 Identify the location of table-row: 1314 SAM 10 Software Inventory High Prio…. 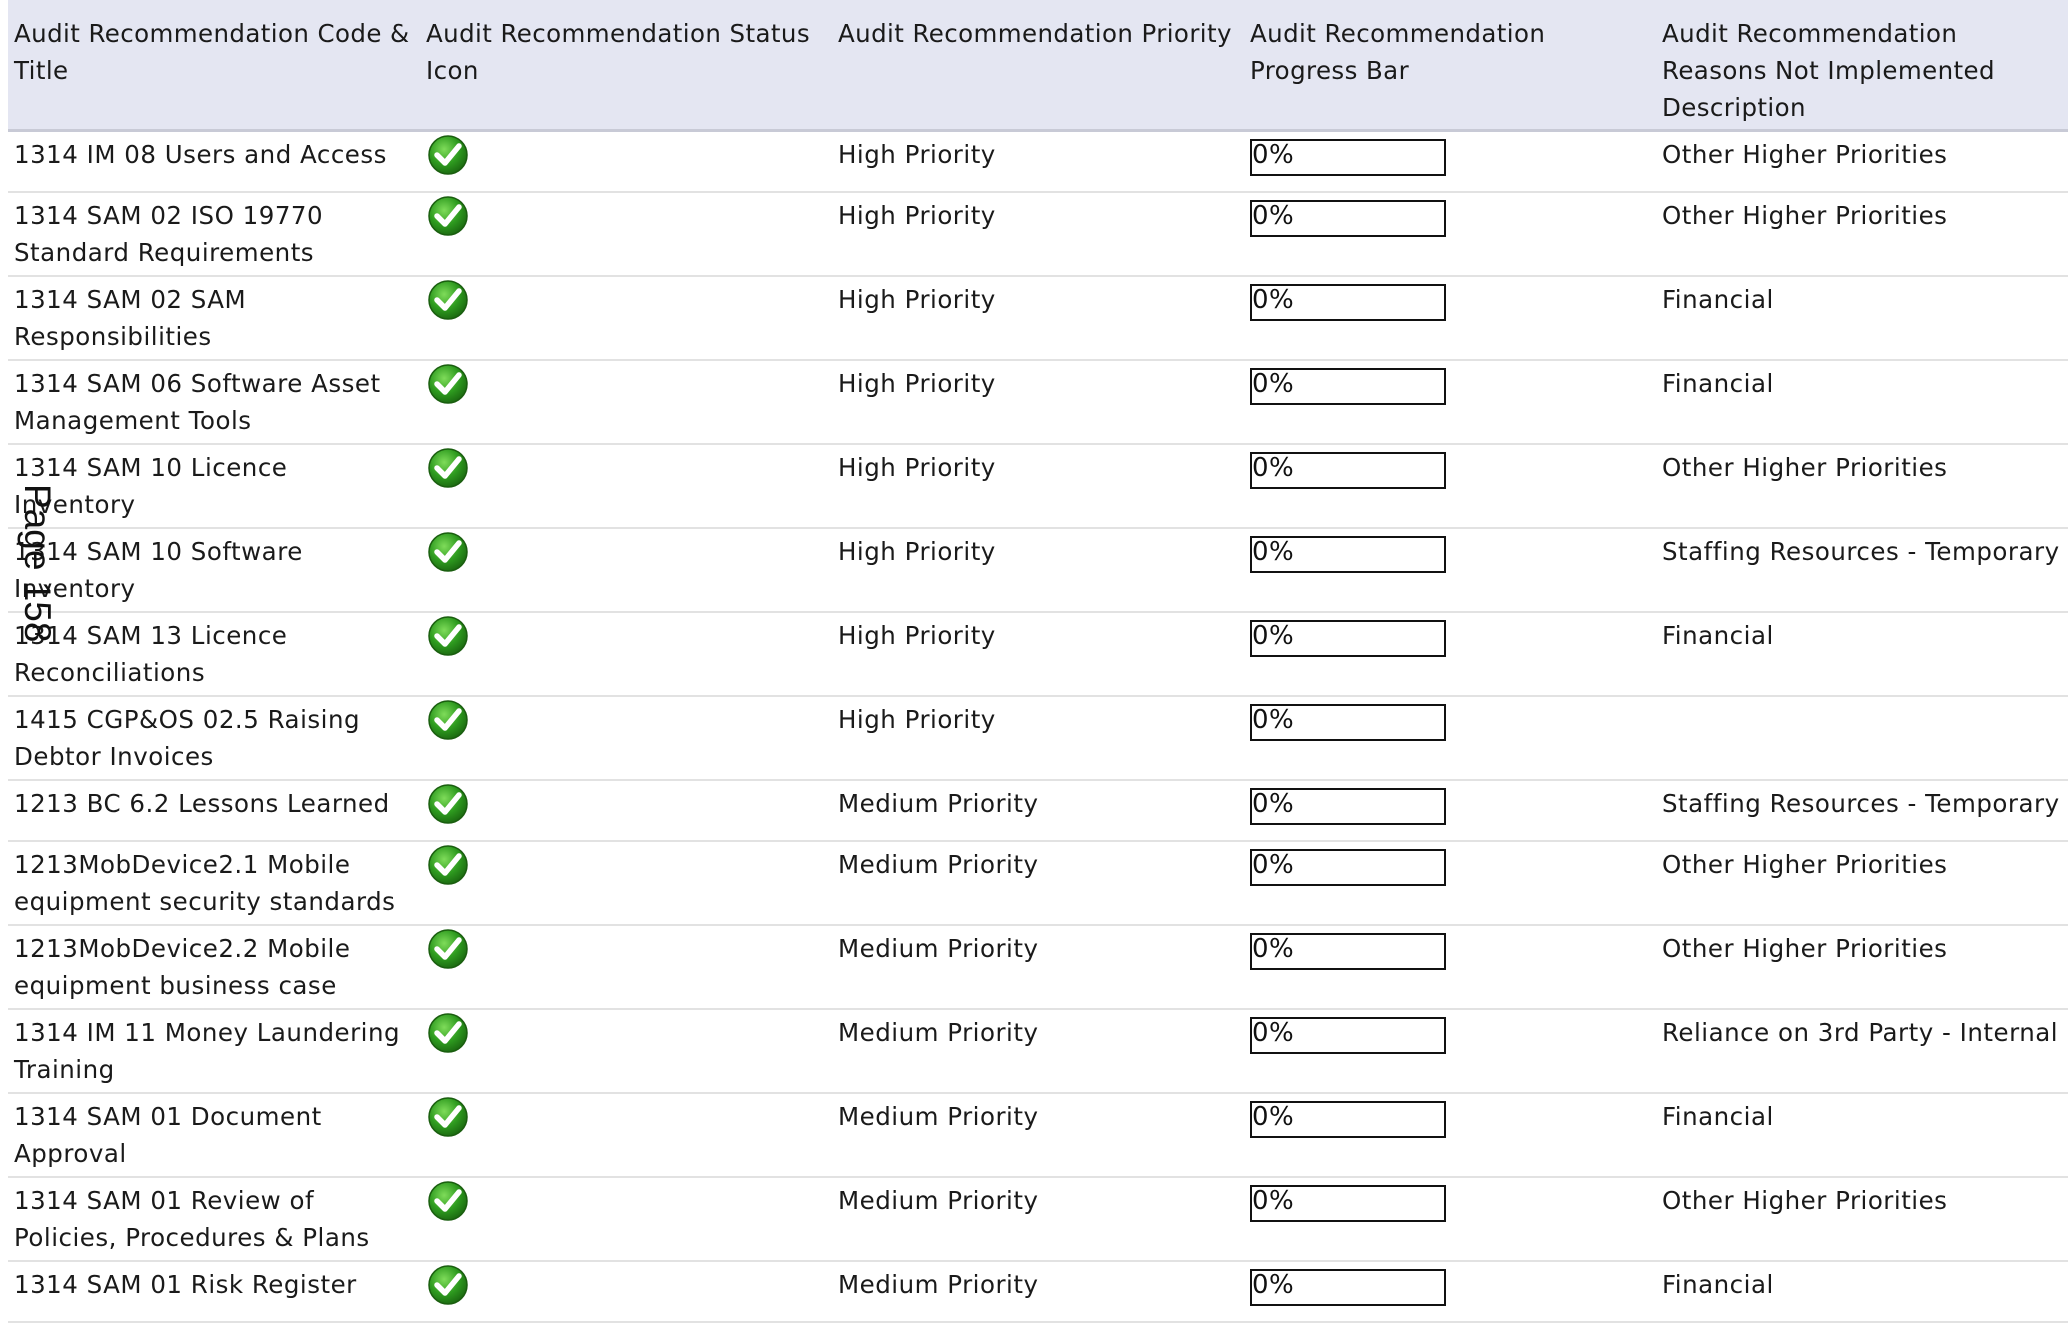
(1038, 570).